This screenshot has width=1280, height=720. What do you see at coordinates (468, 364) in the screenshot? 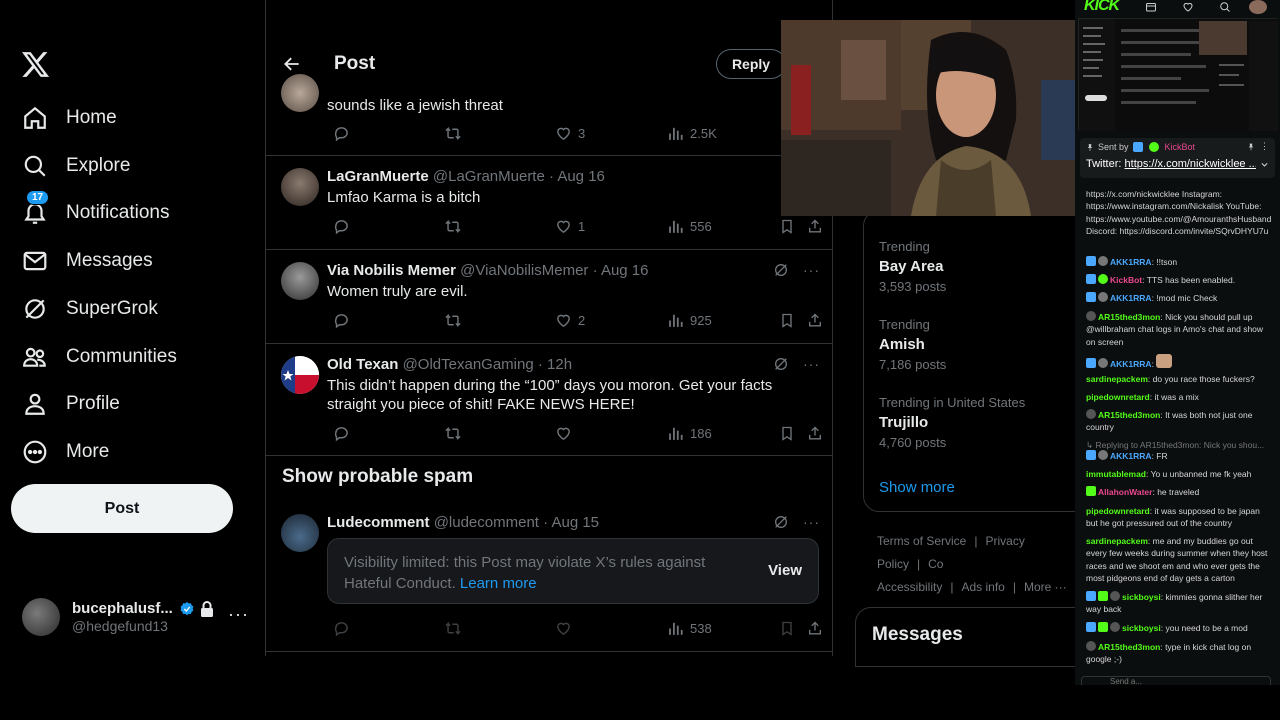
I see `author-handle: @OldTexanGaming` at bounding box center [468, 364].